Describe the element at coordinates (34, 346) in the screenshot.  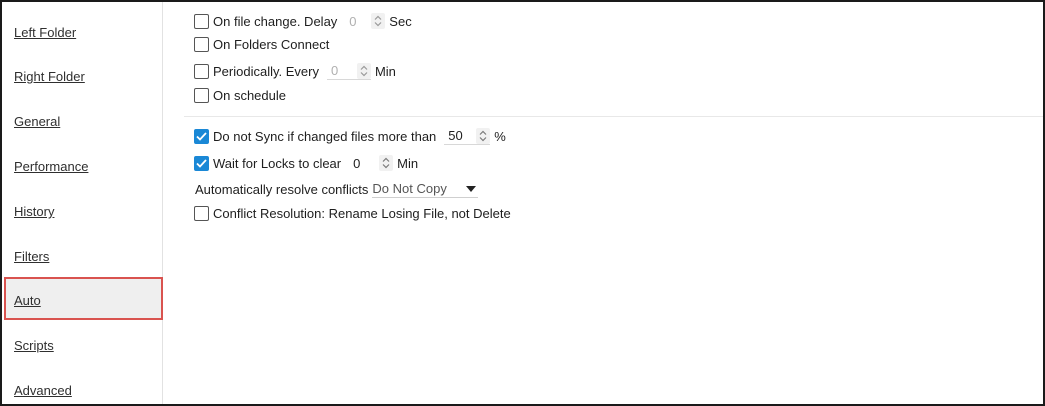
I see `sidebar-item-scripts: Scripts` at that location.